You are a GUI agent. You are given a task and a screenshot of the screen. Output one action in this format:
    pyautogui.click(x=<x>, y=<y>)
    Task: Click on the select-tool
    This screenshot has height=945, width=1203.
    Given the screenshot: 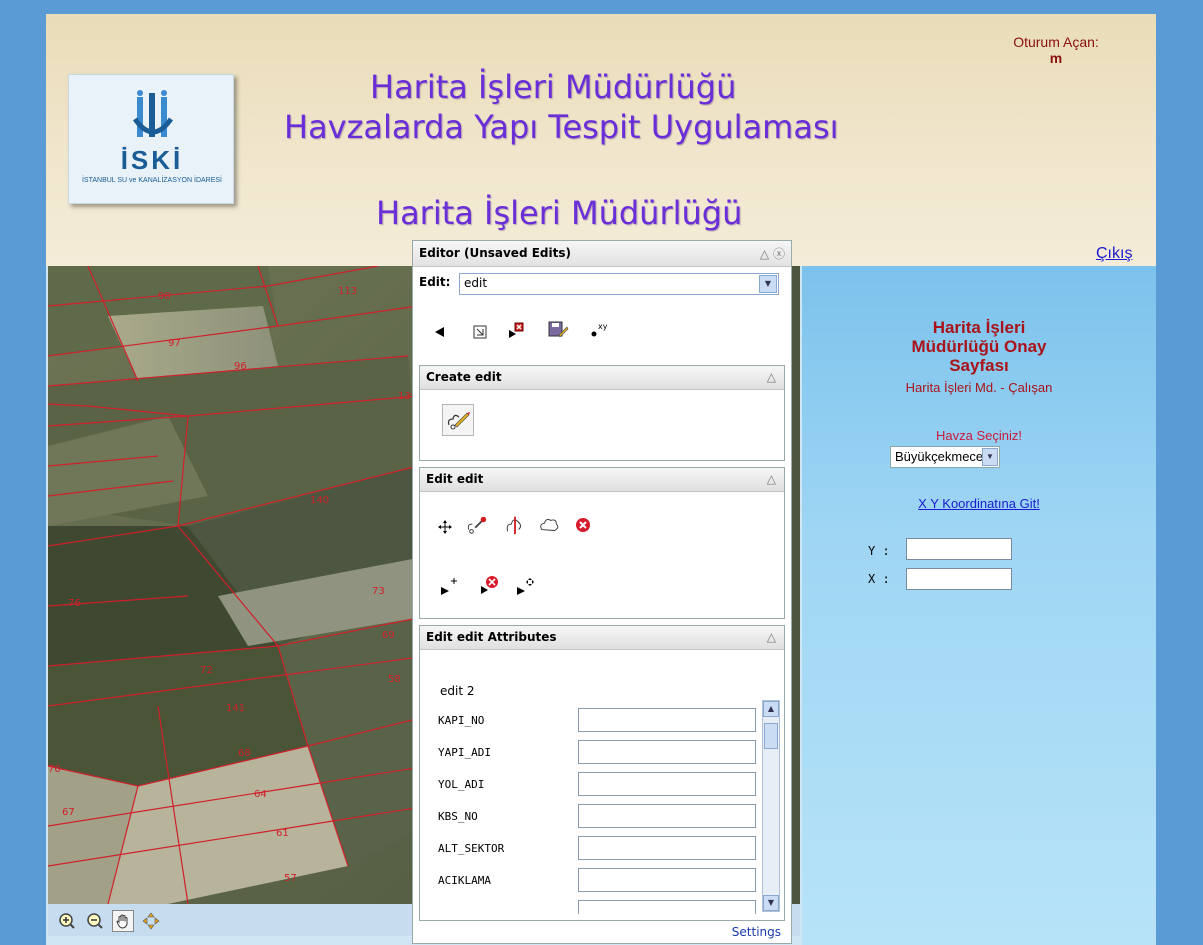 What is the action you would take?
    pyautogui.click(x=440, y=332)
    